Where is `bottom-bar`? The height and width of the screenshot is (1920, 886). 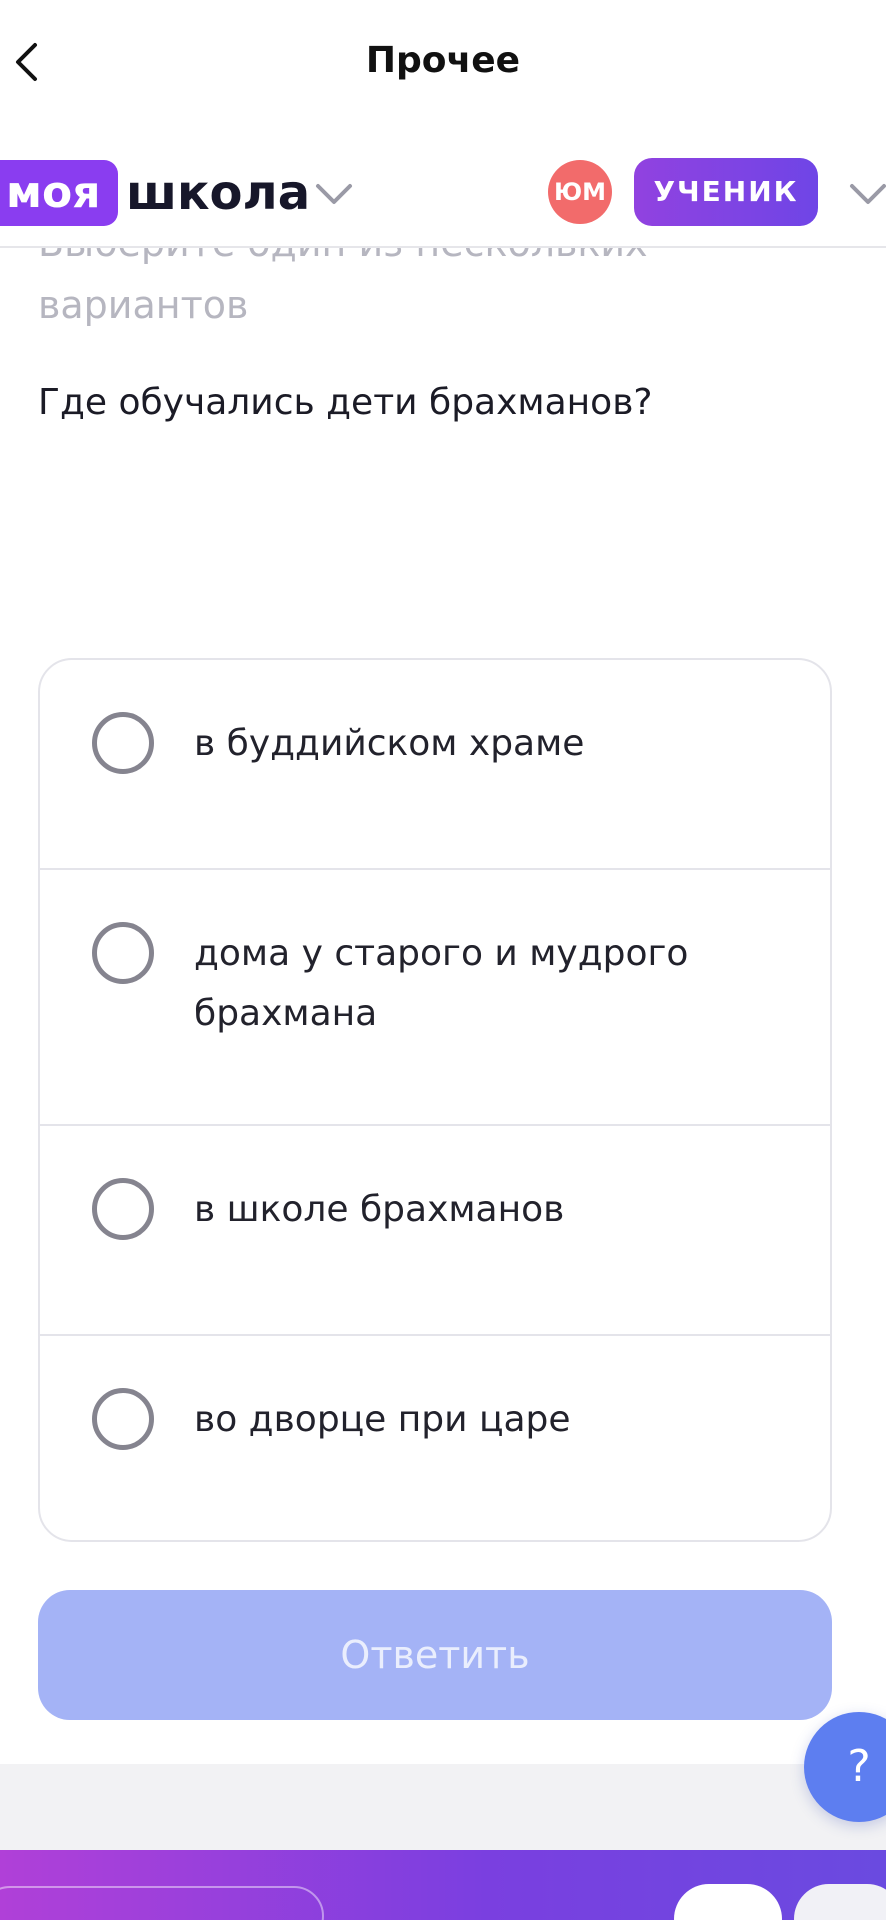 bottom-bar is located at coordinates (443, 1885).